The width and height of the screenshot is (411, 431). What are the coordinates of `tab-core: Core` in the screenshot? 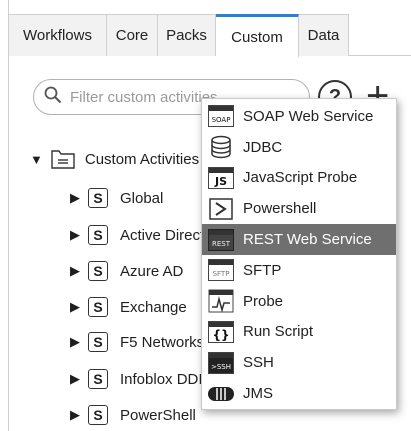 It's located at (132, 35).